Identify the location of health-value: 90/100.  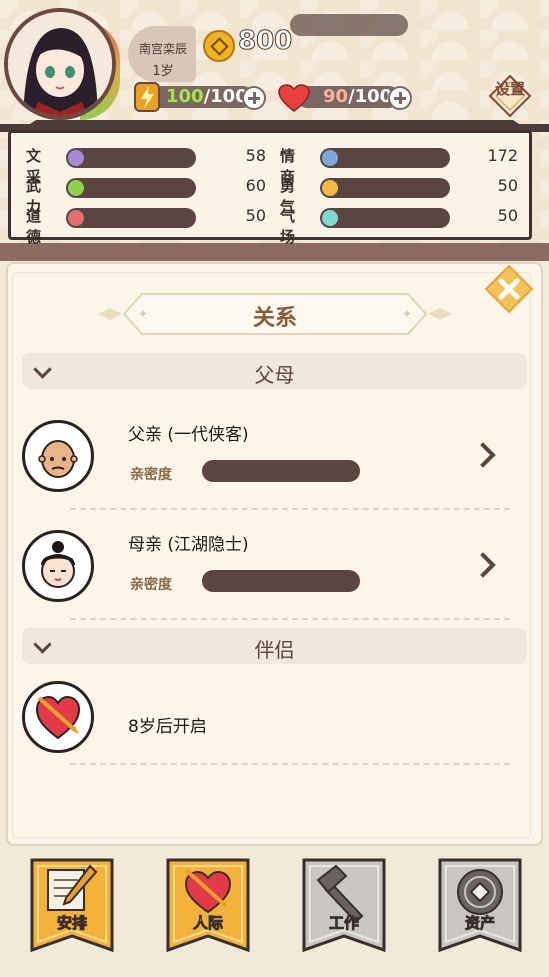
(358, 96).